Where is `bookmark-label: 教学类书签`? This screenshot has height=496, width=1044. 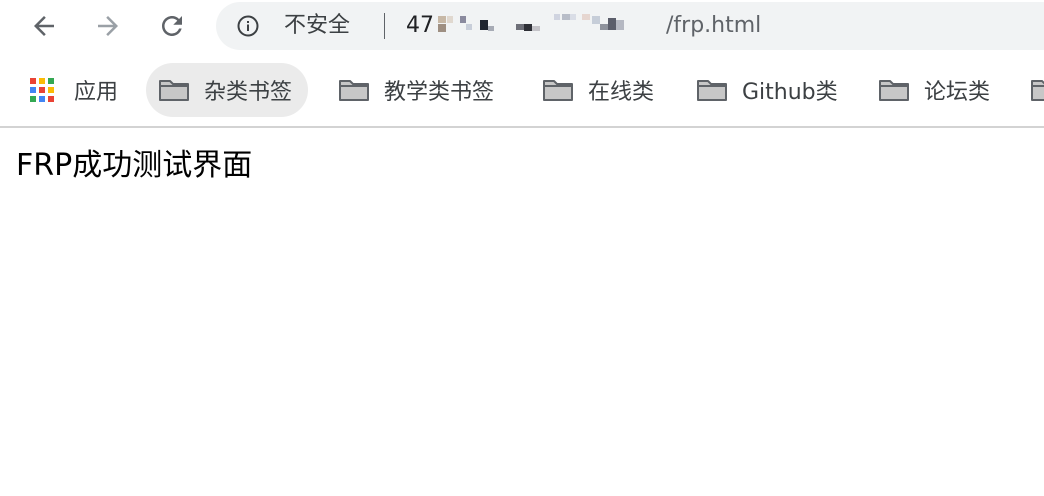
bookmark-label: 教学类书签 is located at coordinates (439, 92).